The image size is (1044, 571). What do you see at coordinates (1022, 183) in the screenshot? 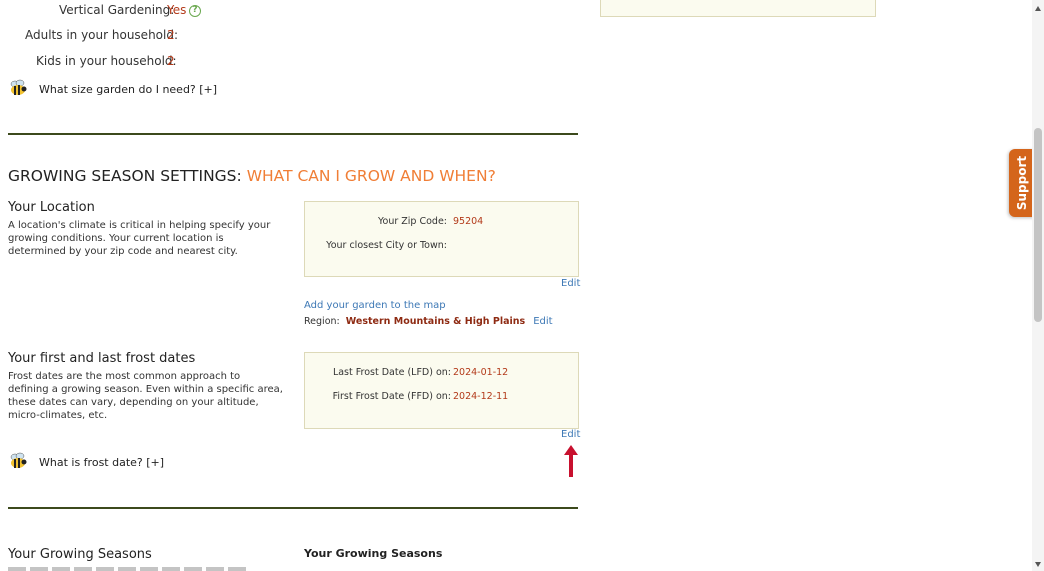
I see `support-label: Support` at bounding box center [1022, 183].